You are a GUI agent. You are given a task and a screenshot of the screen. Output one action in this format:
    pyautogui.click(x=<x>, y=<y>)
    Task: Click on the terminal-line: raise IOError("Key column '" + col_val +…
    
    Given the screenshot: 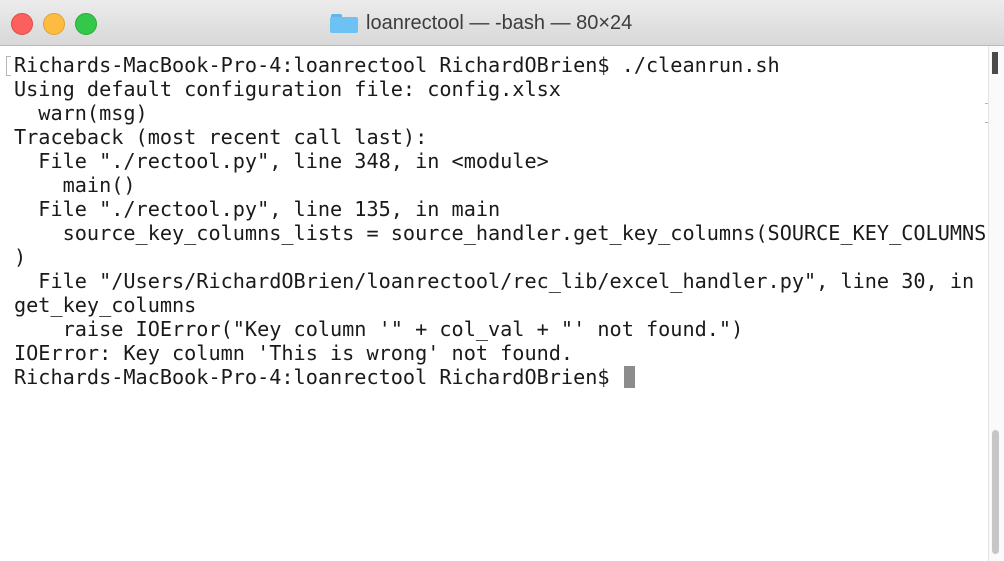 What is the action you would take?
    pyautogui.click(x=379, y=329)
    